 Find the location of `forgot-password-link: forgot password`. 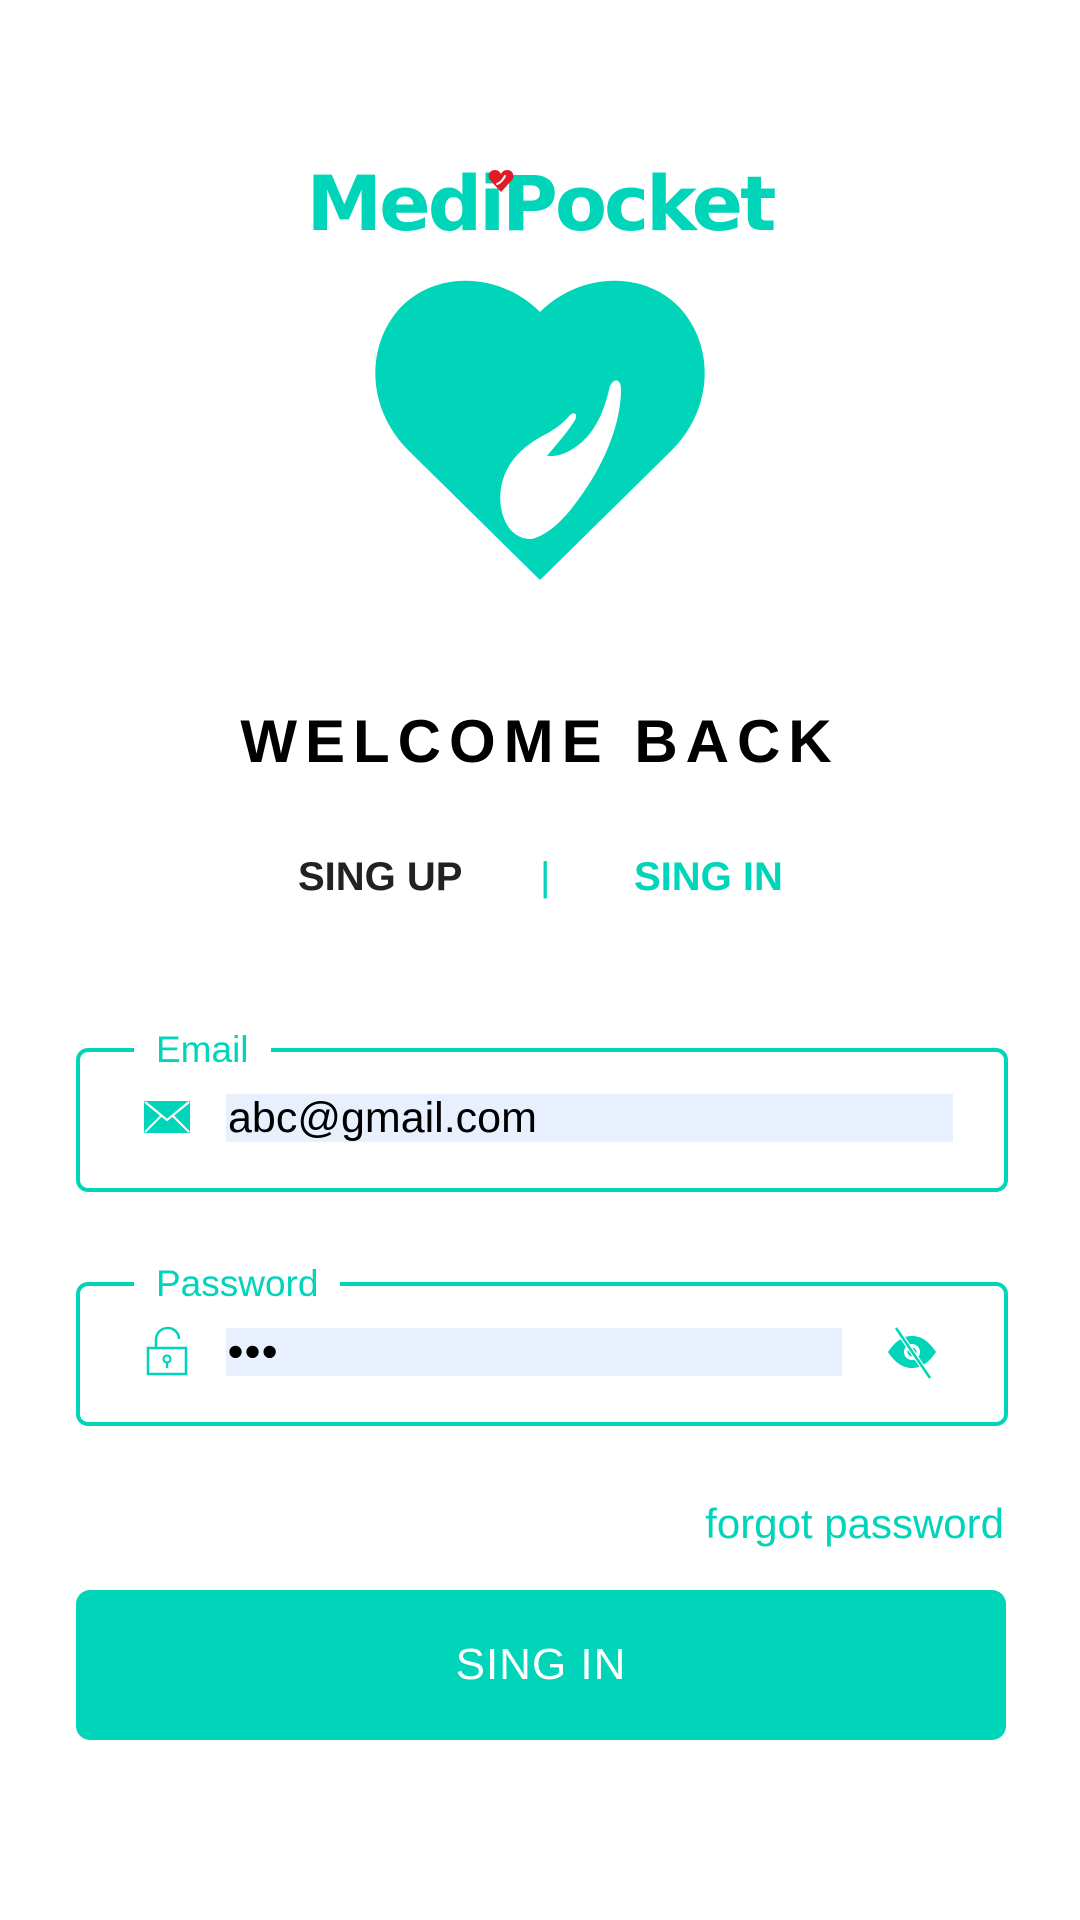

forgot-password-link: forgot password is located at coordinates (854, 1524).